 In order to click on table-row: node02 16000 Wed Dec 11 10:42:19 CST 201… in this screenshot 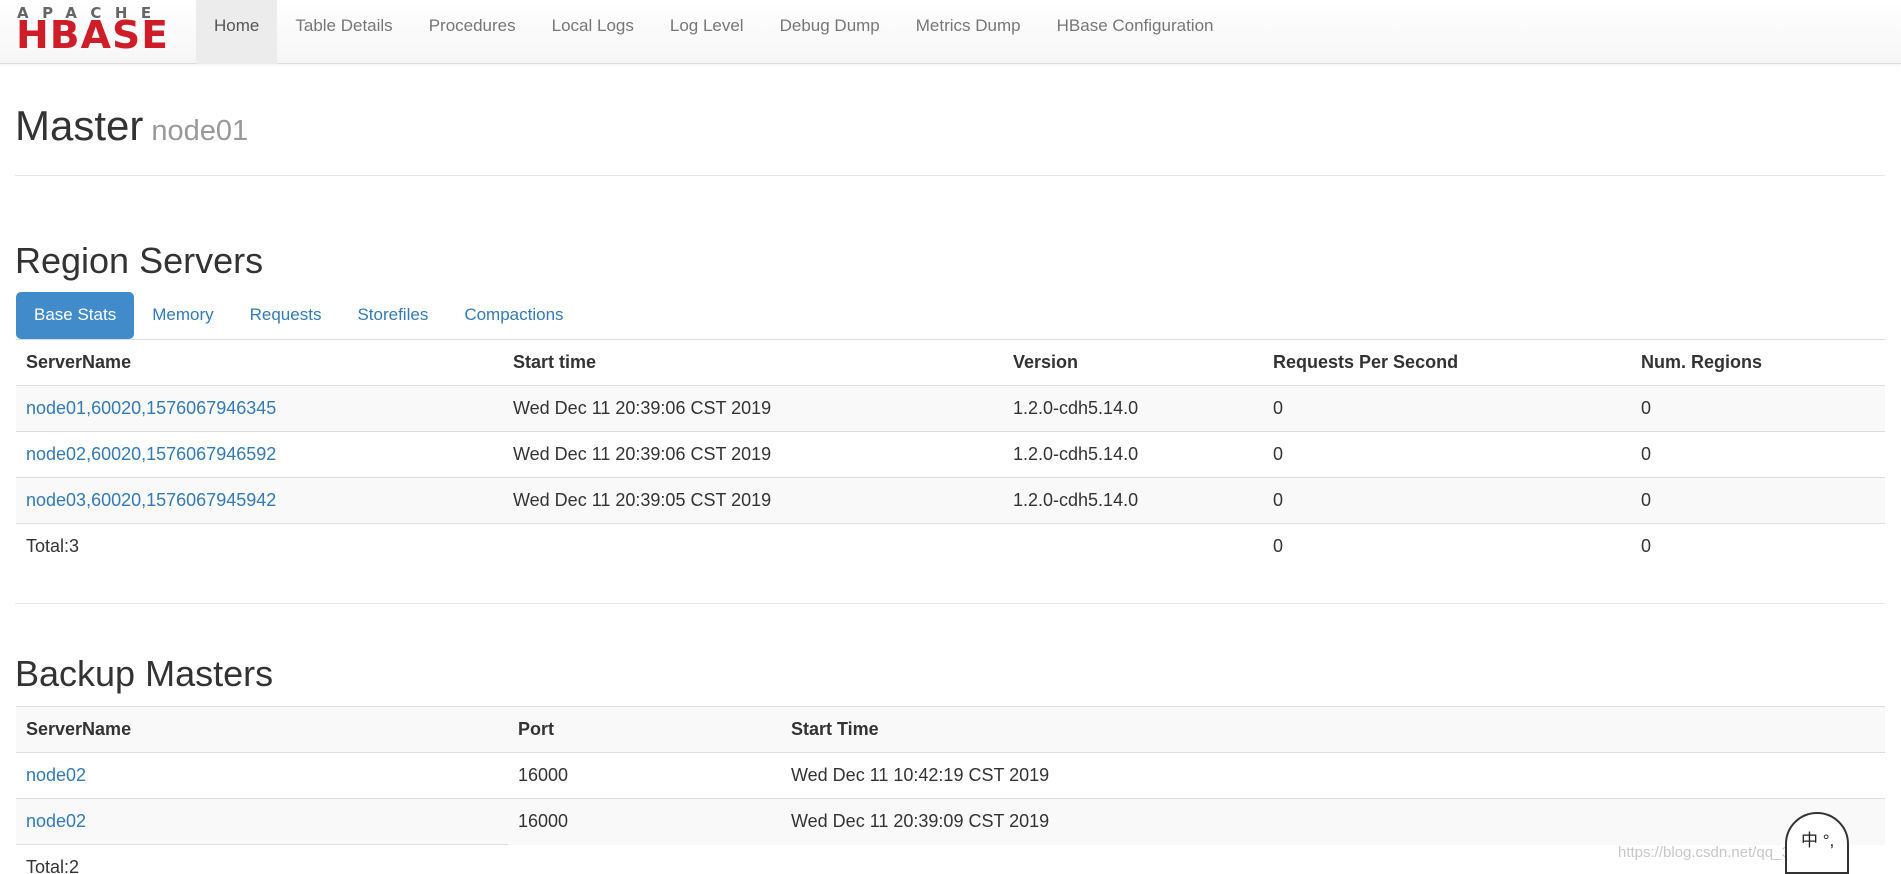, I will do `click(950, 775)`.